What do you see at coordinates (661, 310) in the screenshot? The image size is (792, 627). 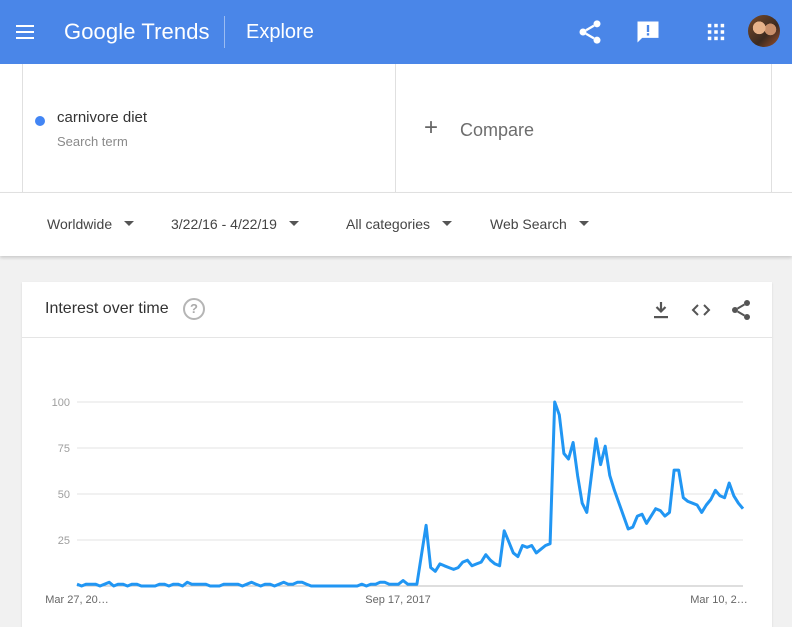 I see `download-icon` at bounding box center [661, 310].